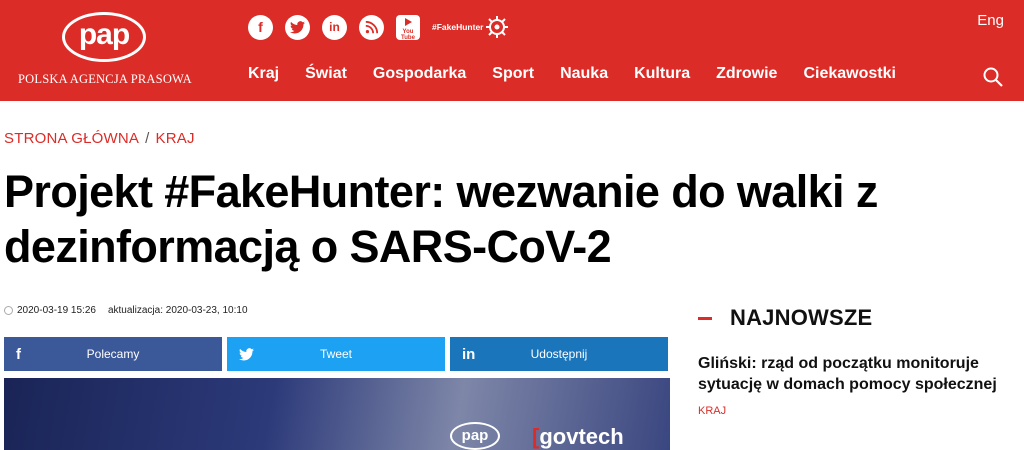  I want to click on pap-logo: pap POLSKA AGENCJA PRASOWA, so click(105, 50).